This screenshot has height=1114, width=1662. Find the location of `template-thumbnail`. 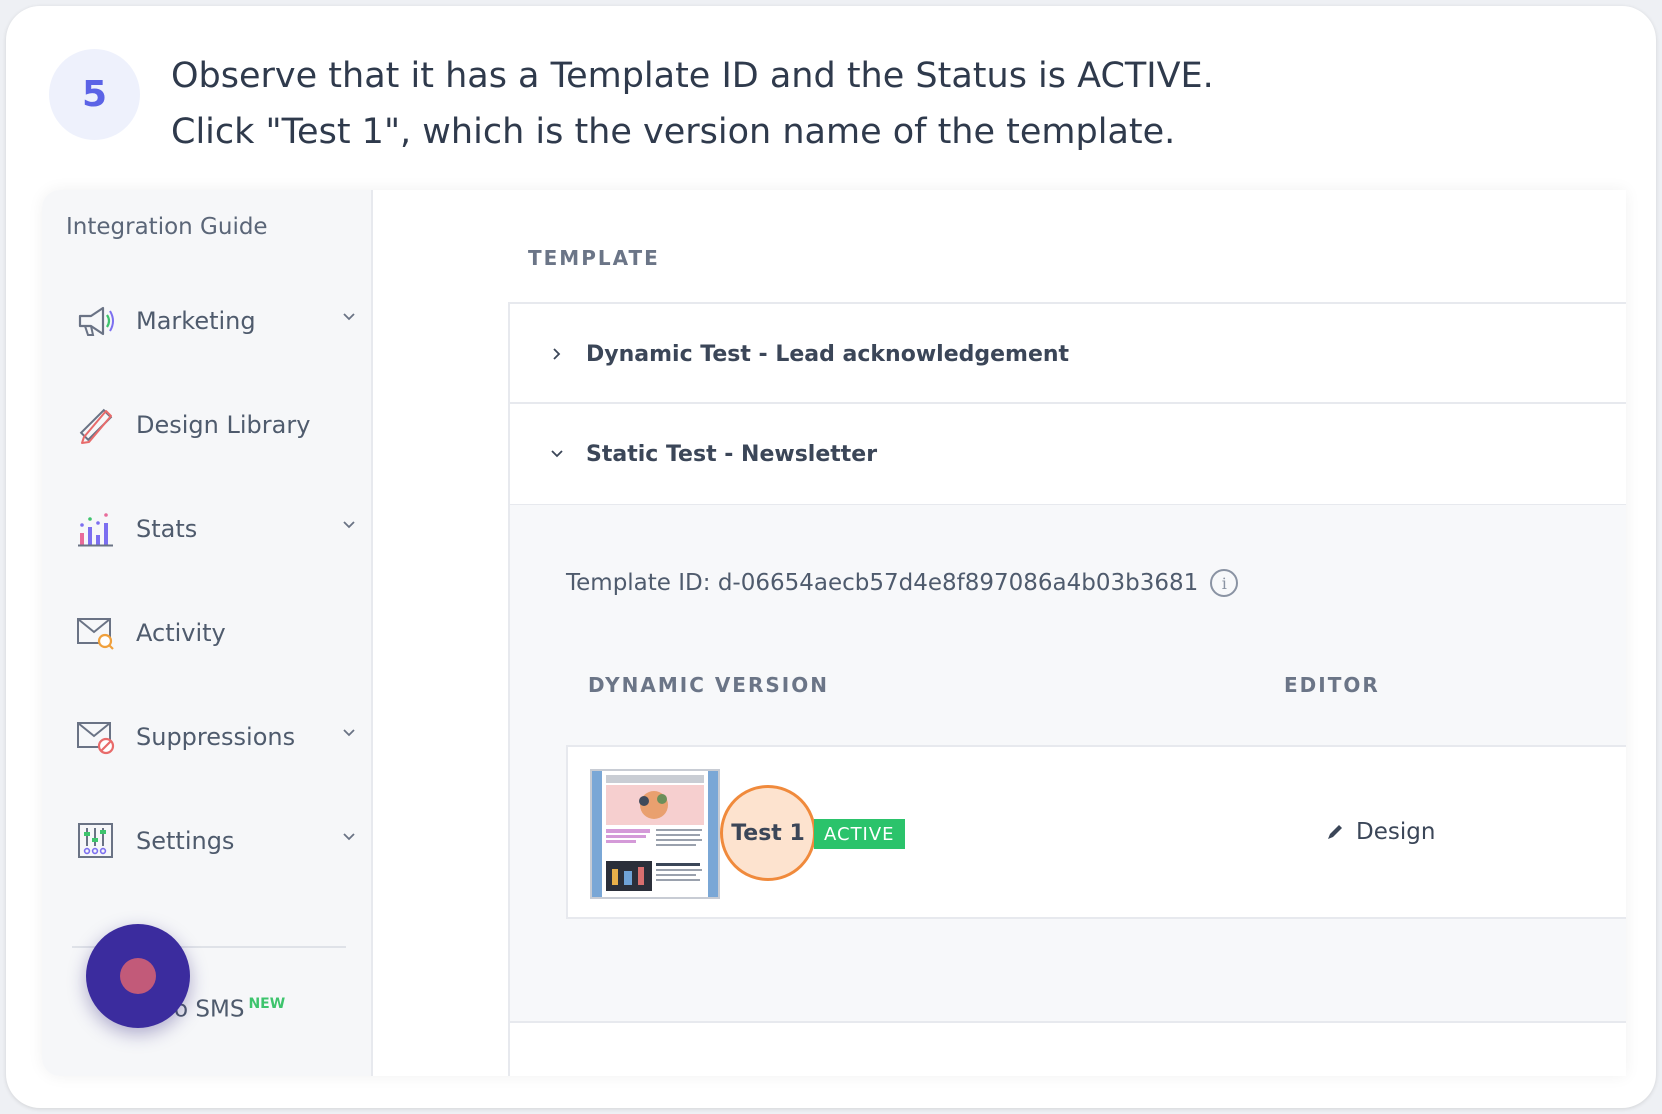

template-thumbnail is located at coordinates (655, 834).